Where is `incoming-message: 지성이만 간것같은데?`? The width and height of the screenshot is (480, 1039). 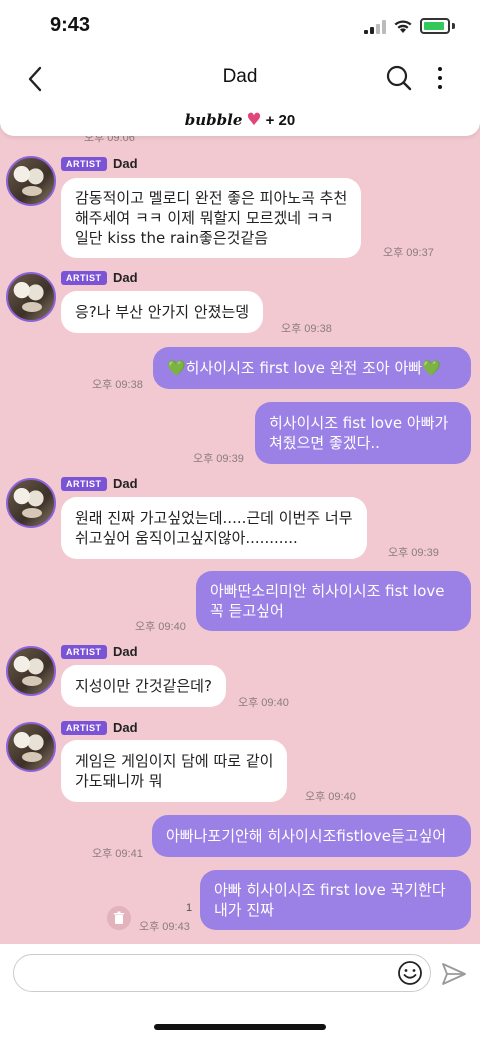 incoming-message: 지성이만 간것같은데? is located at coordinates (143, 686).